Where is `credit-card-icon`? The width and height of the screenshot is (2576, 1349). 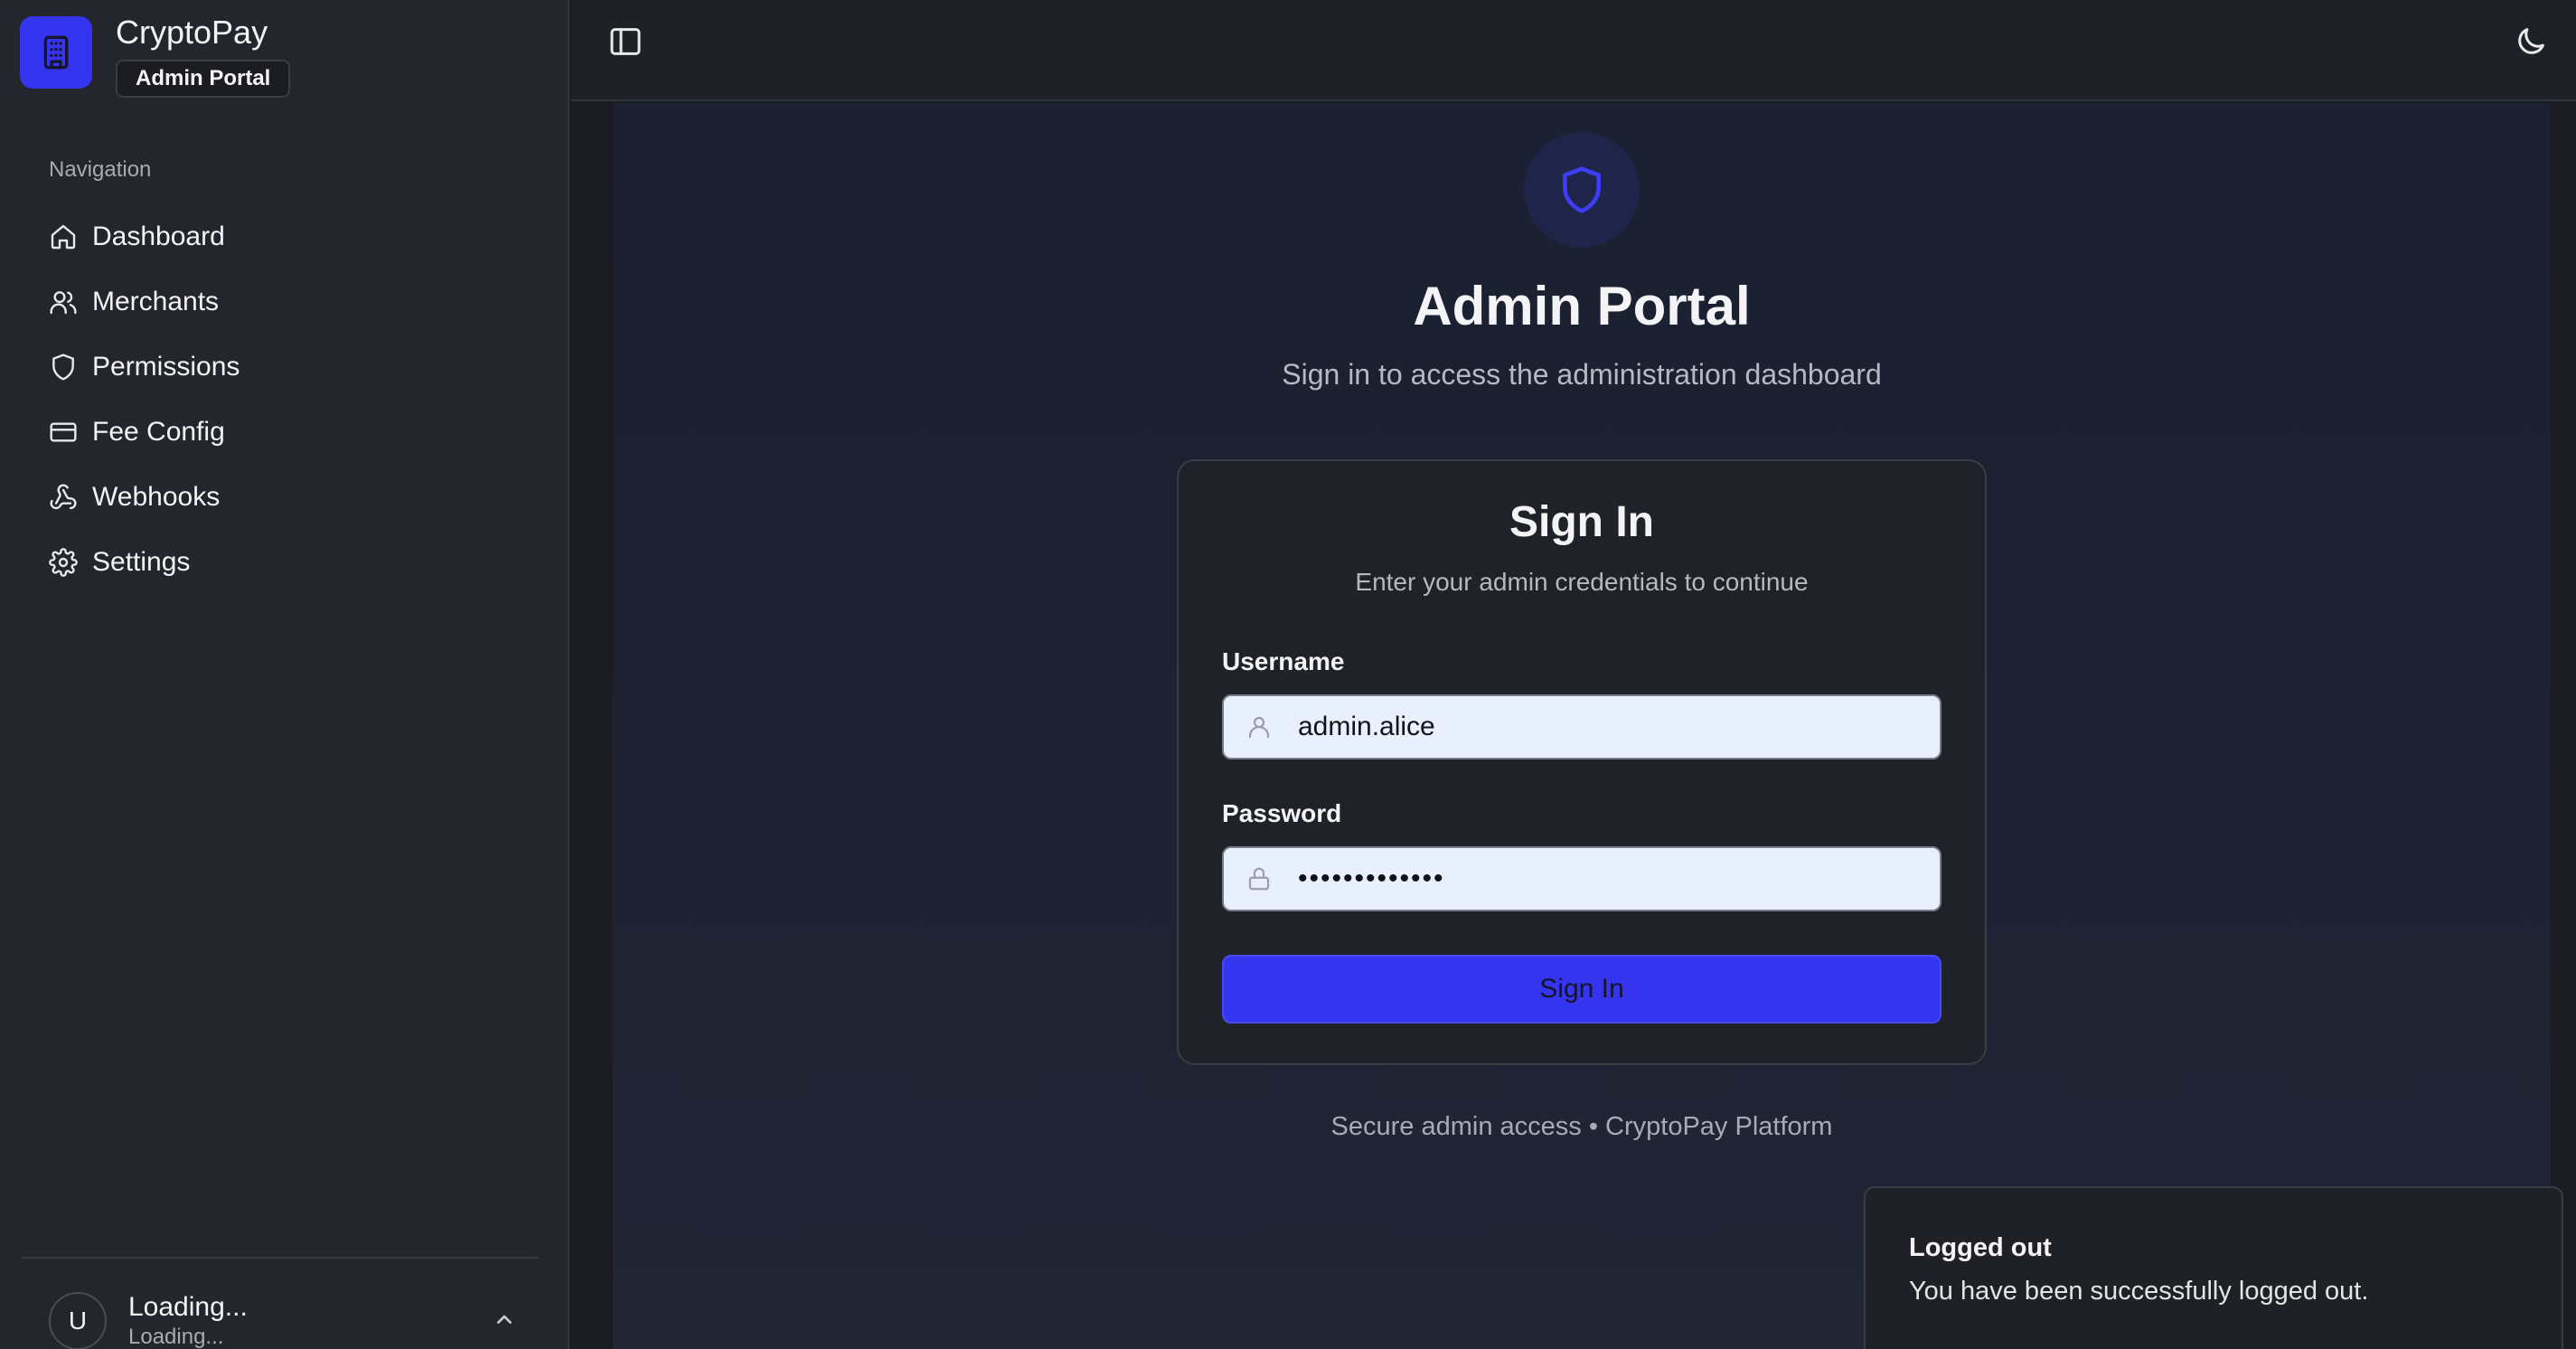
credit-card-icon is located at coordinates (63, 432).